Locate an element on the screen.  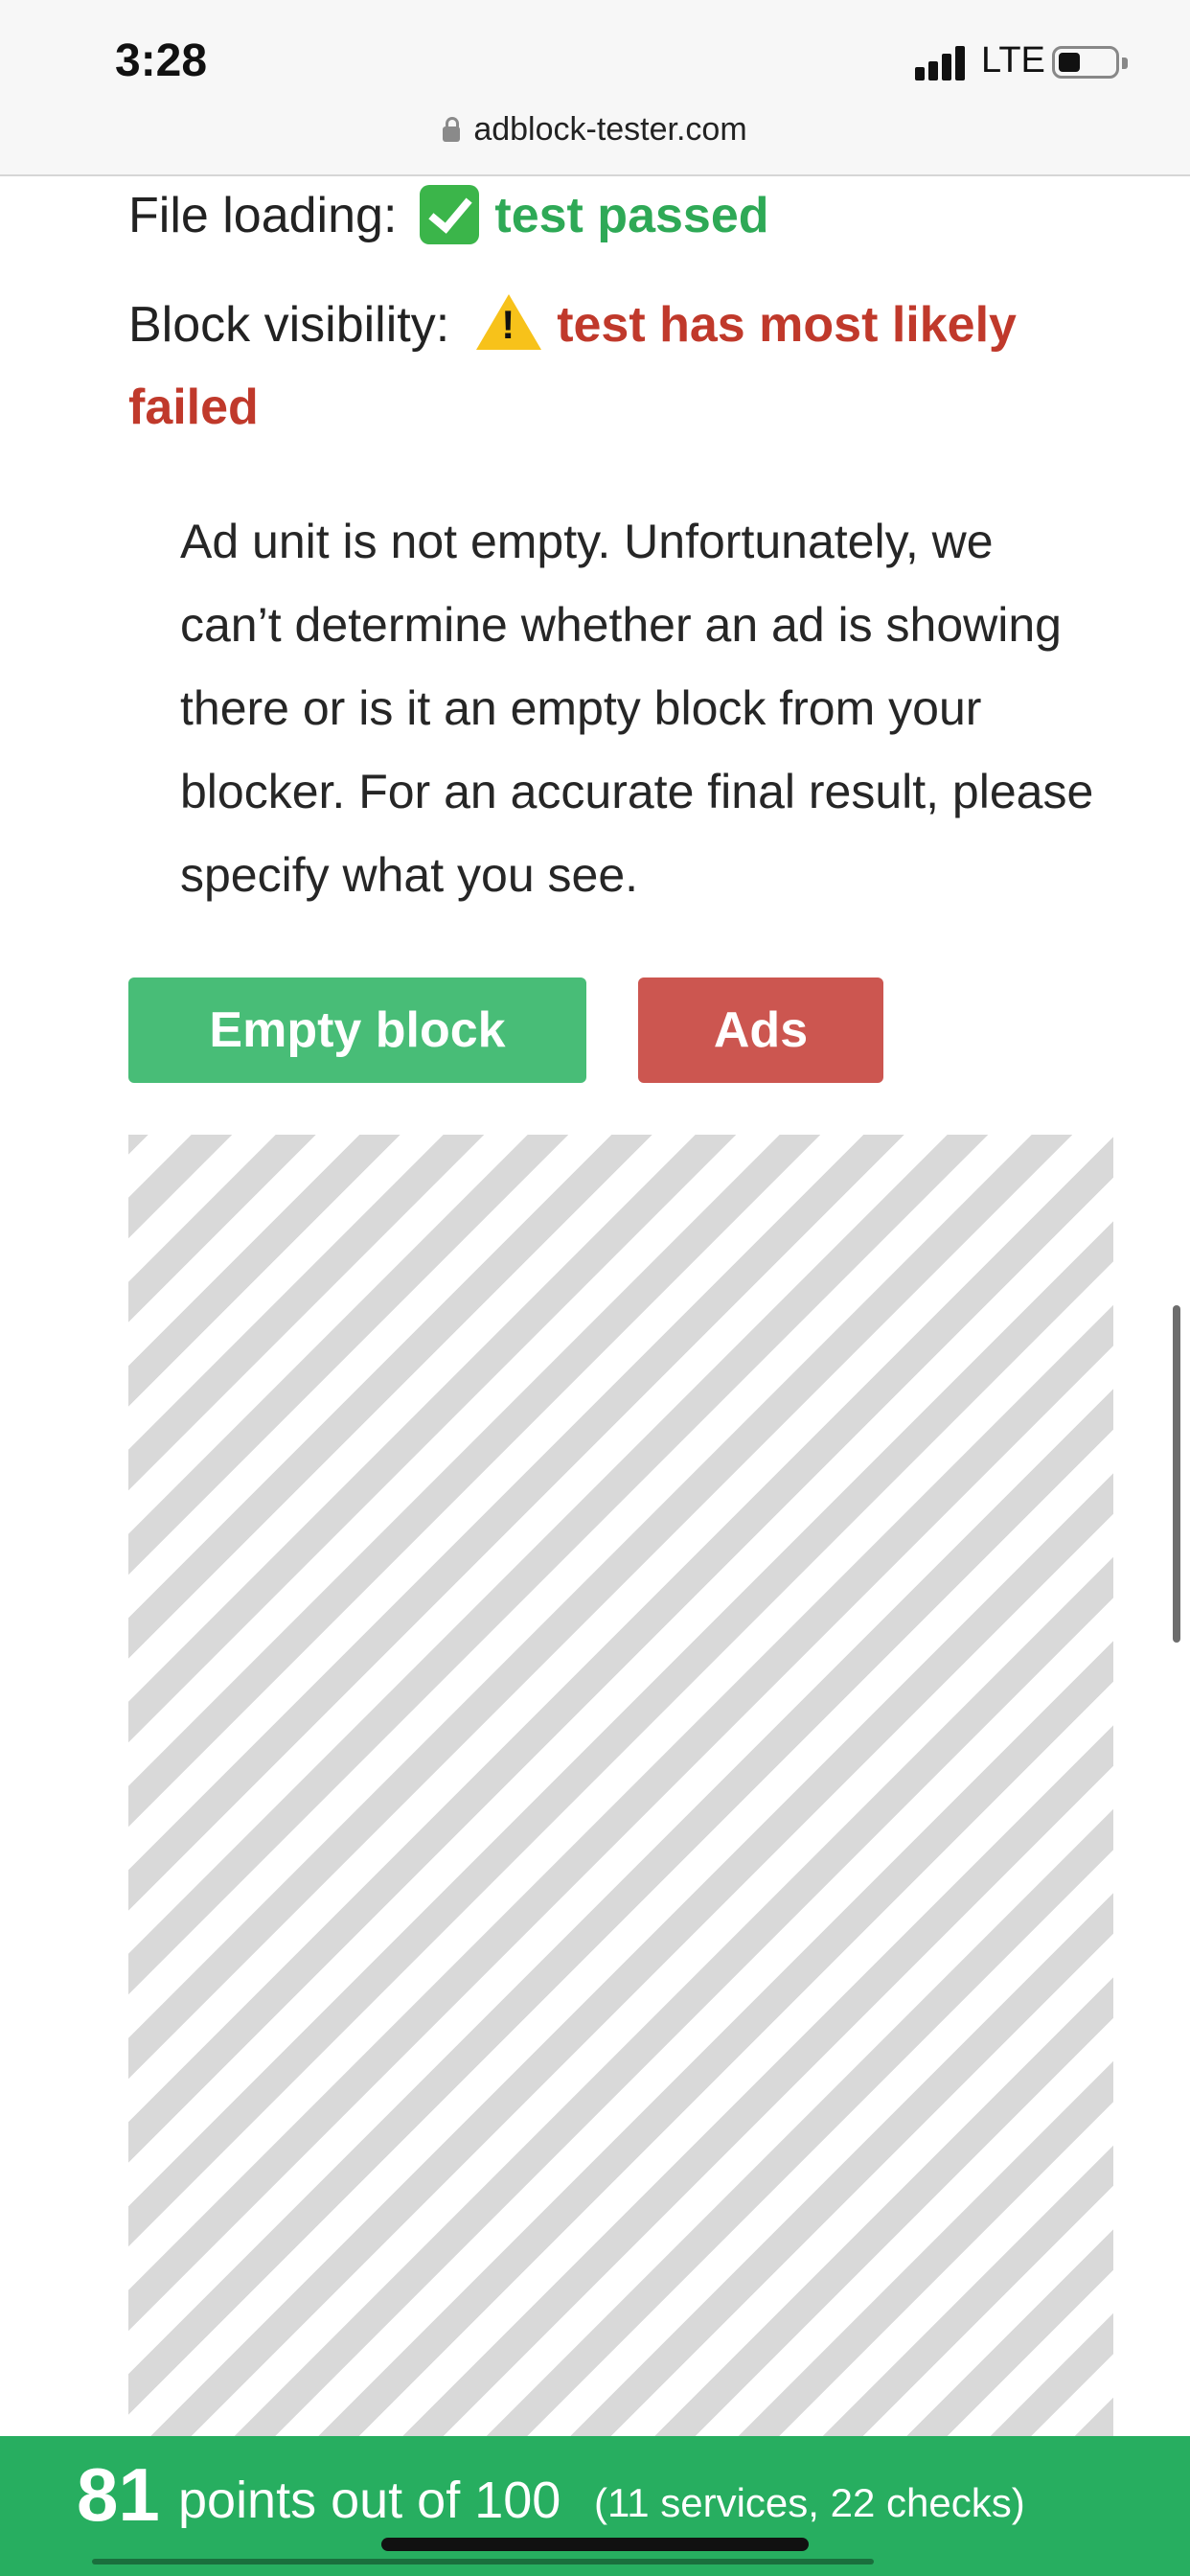
signal-strength-icon is located at coordinates (941, 63).